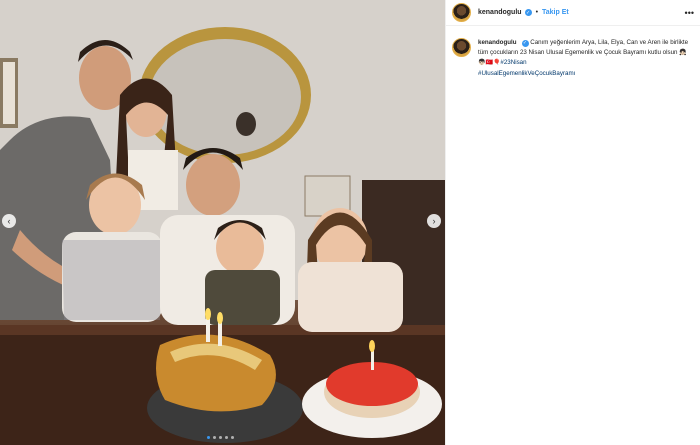 This screenshot has width=700, height=445. What do you see at coordinates (461, 12) in the screenshot?
I see `avatar` at bounding box center [461, 12].